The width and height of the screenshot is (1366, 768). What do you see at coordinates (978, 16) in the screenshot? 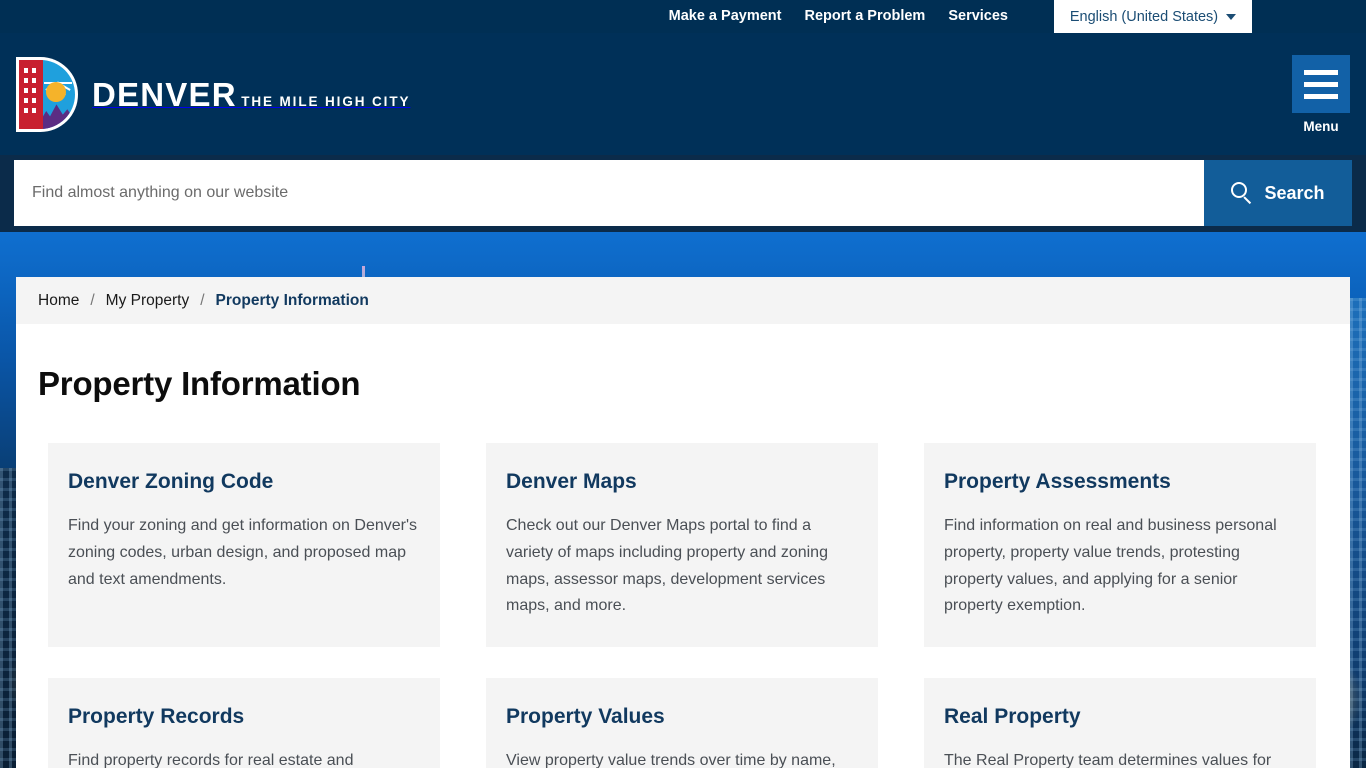
I see `top-link-services: Services` at bounding box center [978, 16].